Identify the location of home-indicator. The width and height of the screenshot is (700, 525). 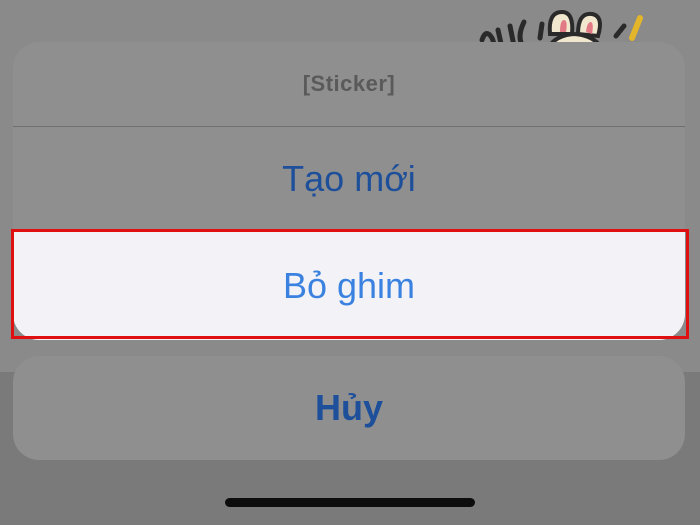
(350, 502).